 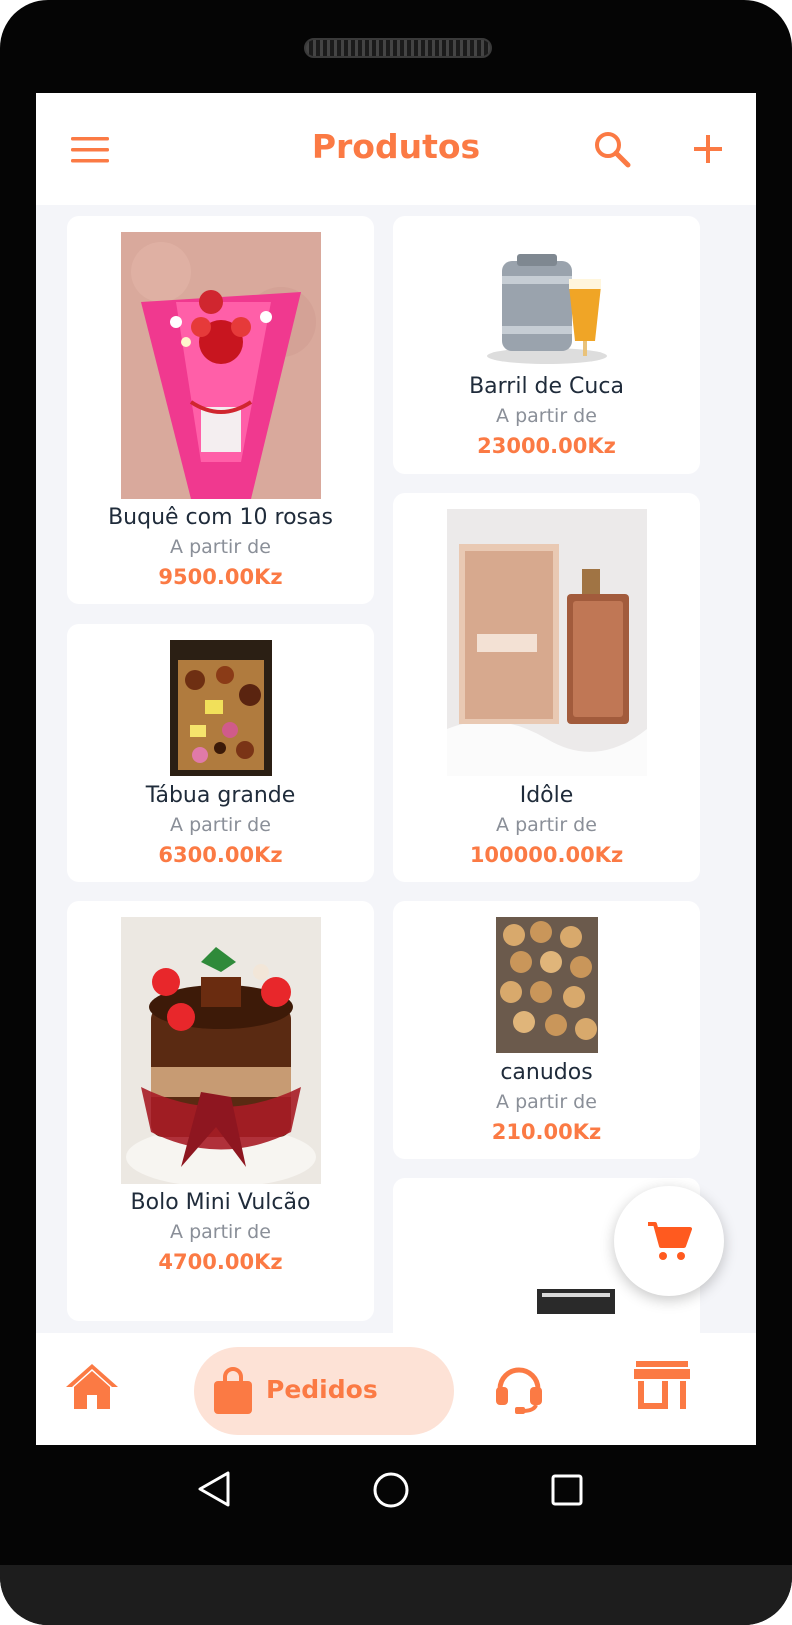 I want to click on product-image-keg, so click(x=546, y=309).